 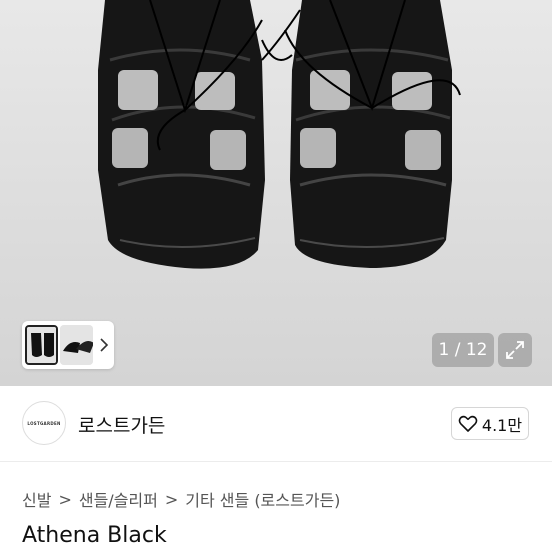 What do you see at coordinates (262, 499) in the screenshot?
I see `breadcrumb-item-other-sandals: 기타 샌들 (로스트가든)` at bounding box center [262, 499].